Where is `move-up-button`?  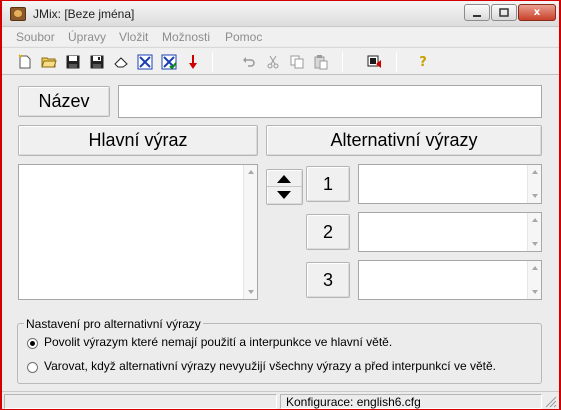 move-up-button is located at coordinates (284, 178).